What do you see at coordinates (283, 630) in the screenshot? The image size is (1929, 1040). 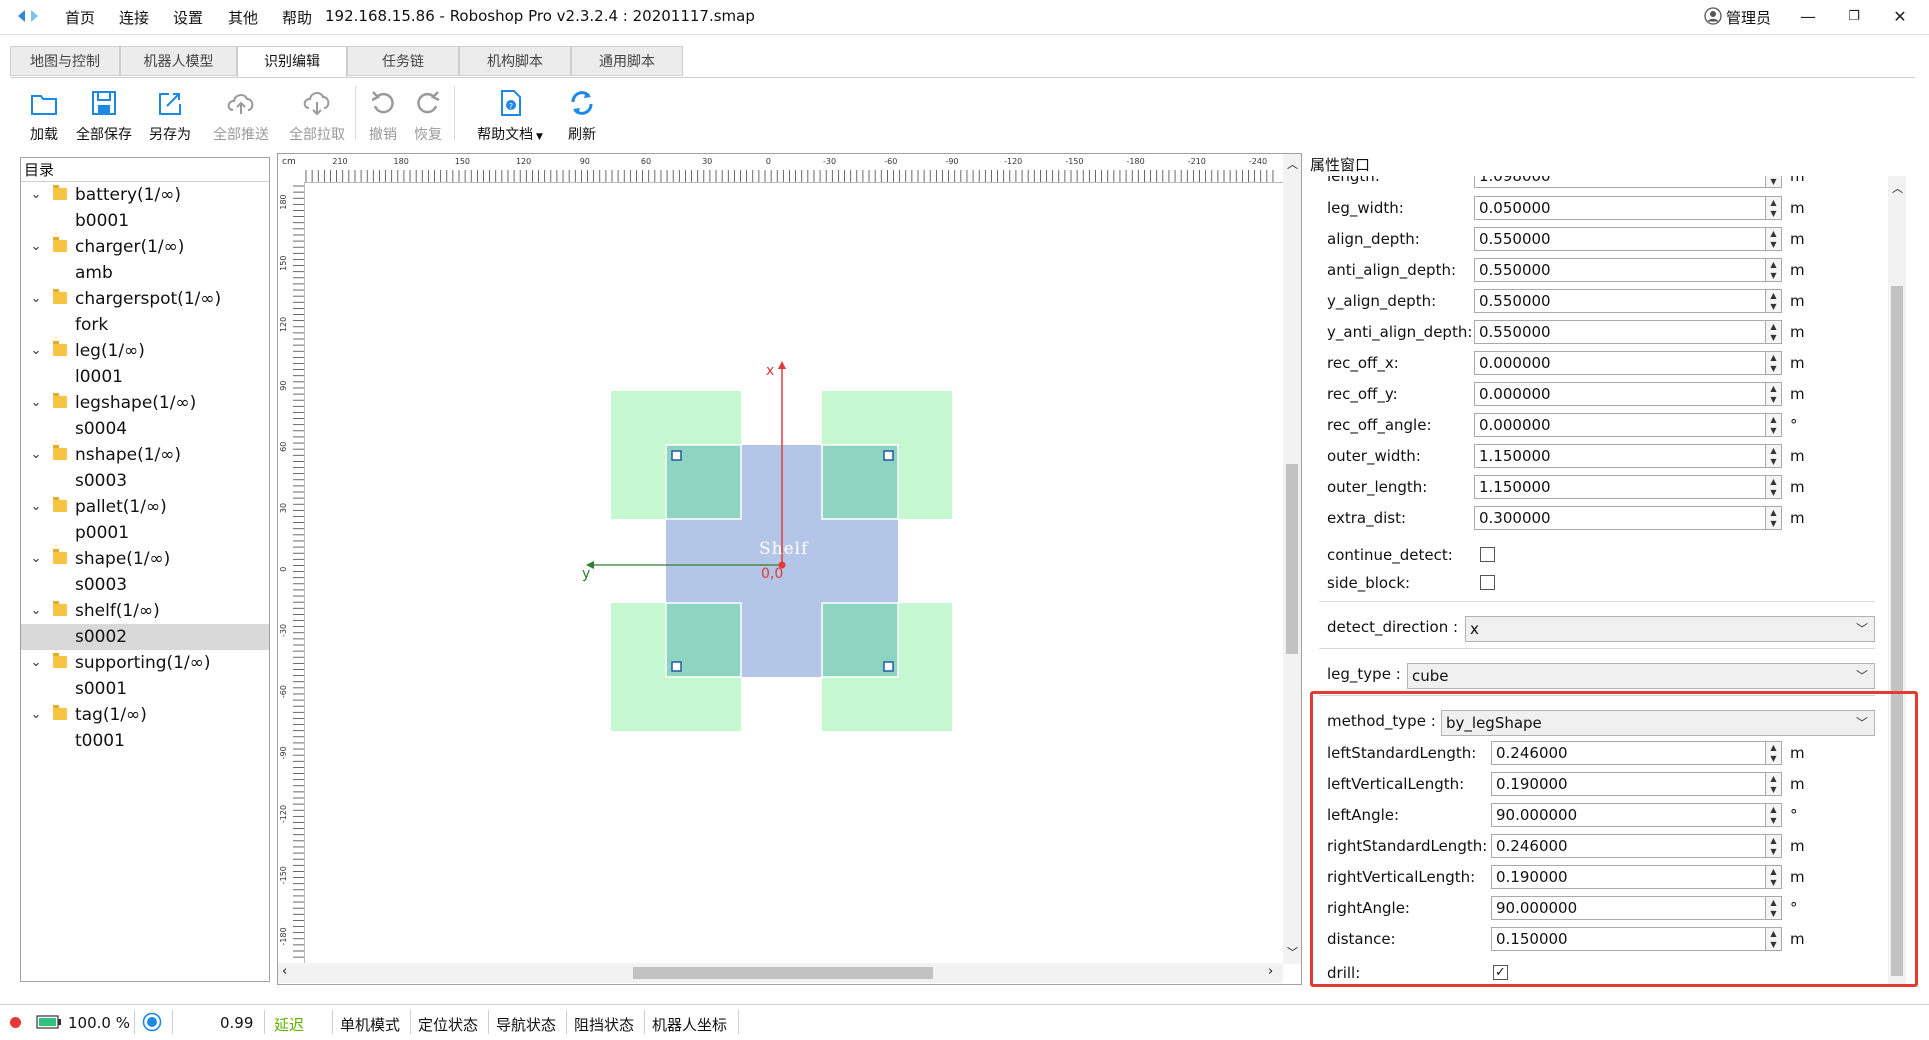 I see `ruler-tick-label: -30` at bounding box center [283, 630].